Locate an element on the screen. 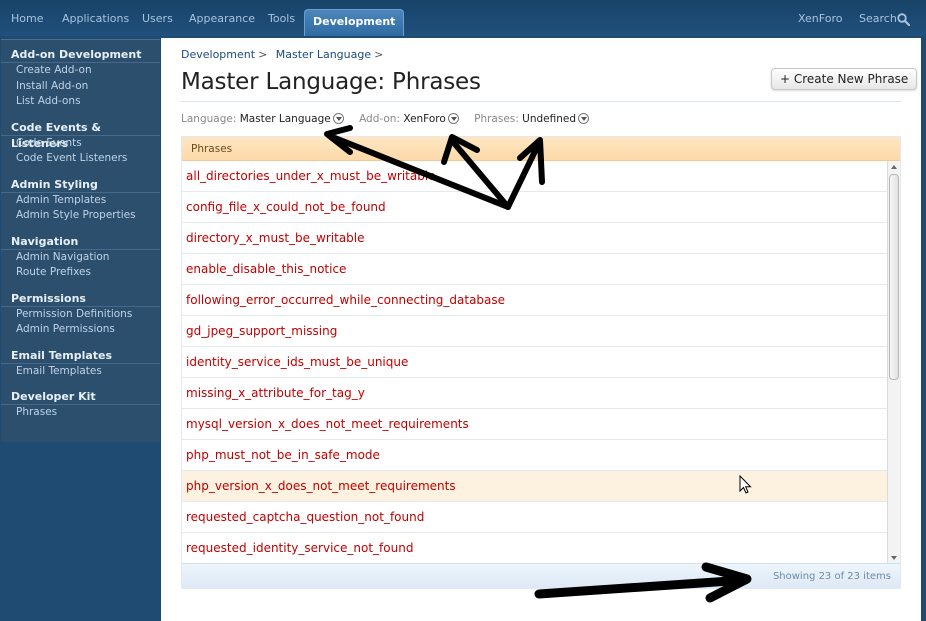 The height and width of the screenshot is (621, 926). list-item: php_must_not_be_in_safe_mode is located at coordinates (535, 455).